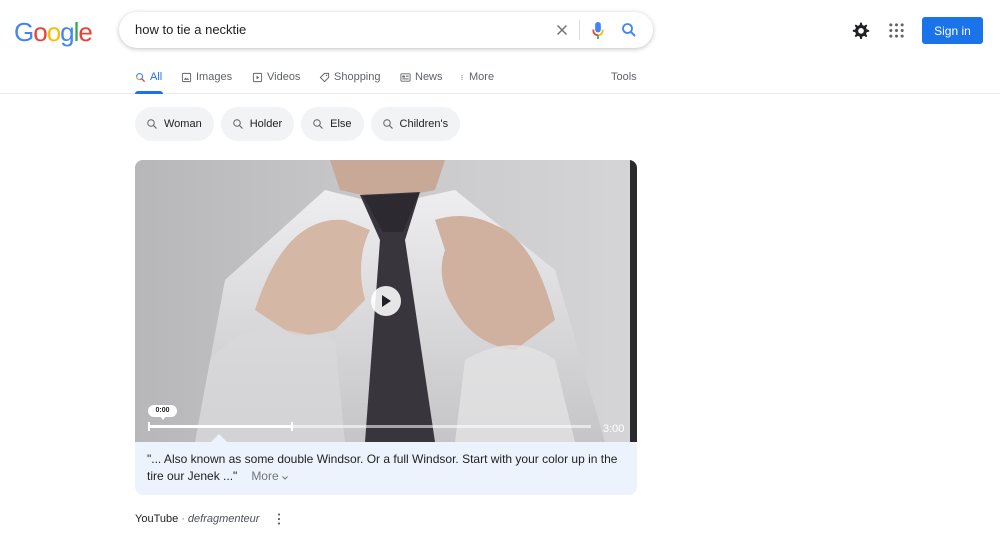  What do you see at coordinates (214, 77) in the screenshot?
I see `tab-label: Images` at bounding box center [214, 77].